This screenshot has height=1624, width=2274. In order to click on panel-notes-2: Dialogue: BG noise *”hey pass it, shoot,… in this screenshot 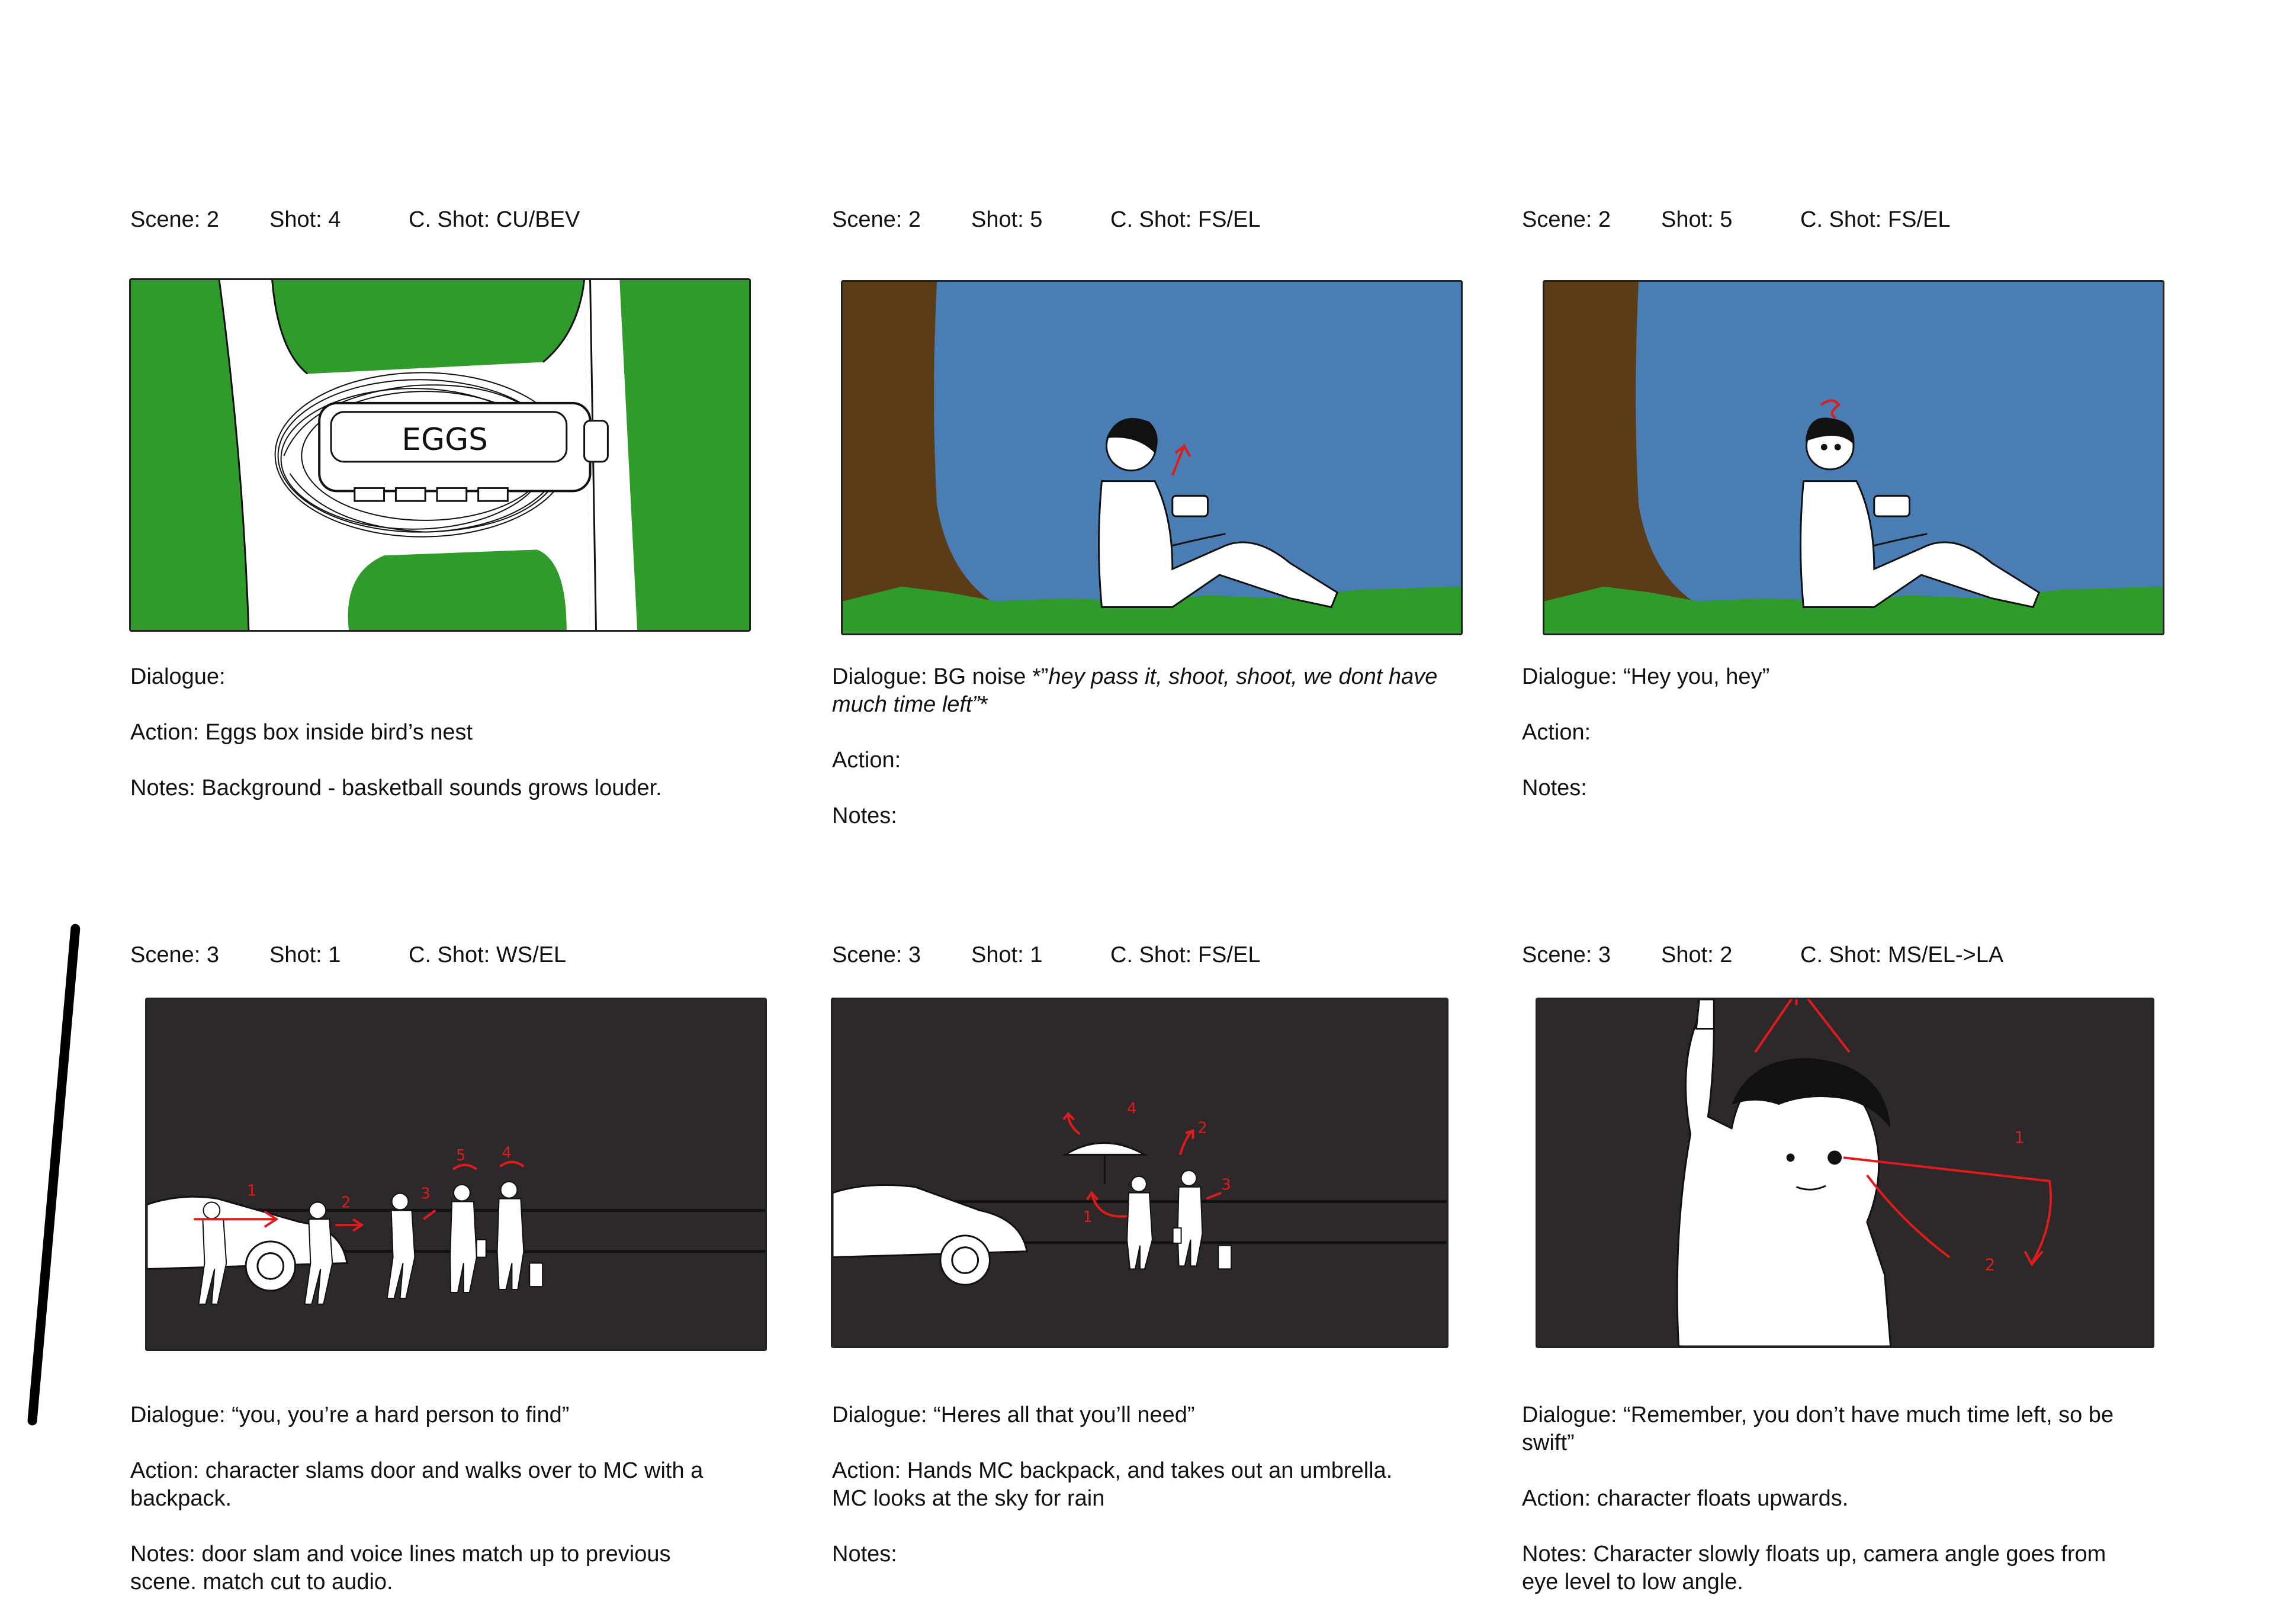, I will do `click(1146, 760)`.